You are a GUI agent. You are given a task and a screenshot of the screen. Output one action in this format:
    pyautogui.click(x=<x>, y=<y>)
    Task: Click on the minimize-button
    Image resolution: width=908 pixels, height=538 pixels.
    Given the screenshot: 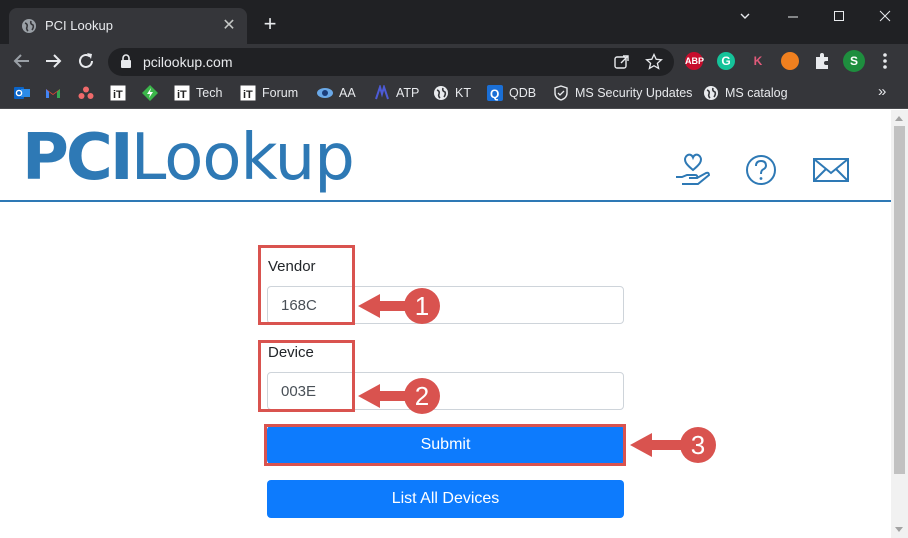 What is the action you would take?
    pyautogui.click(x=793, y=16)
    